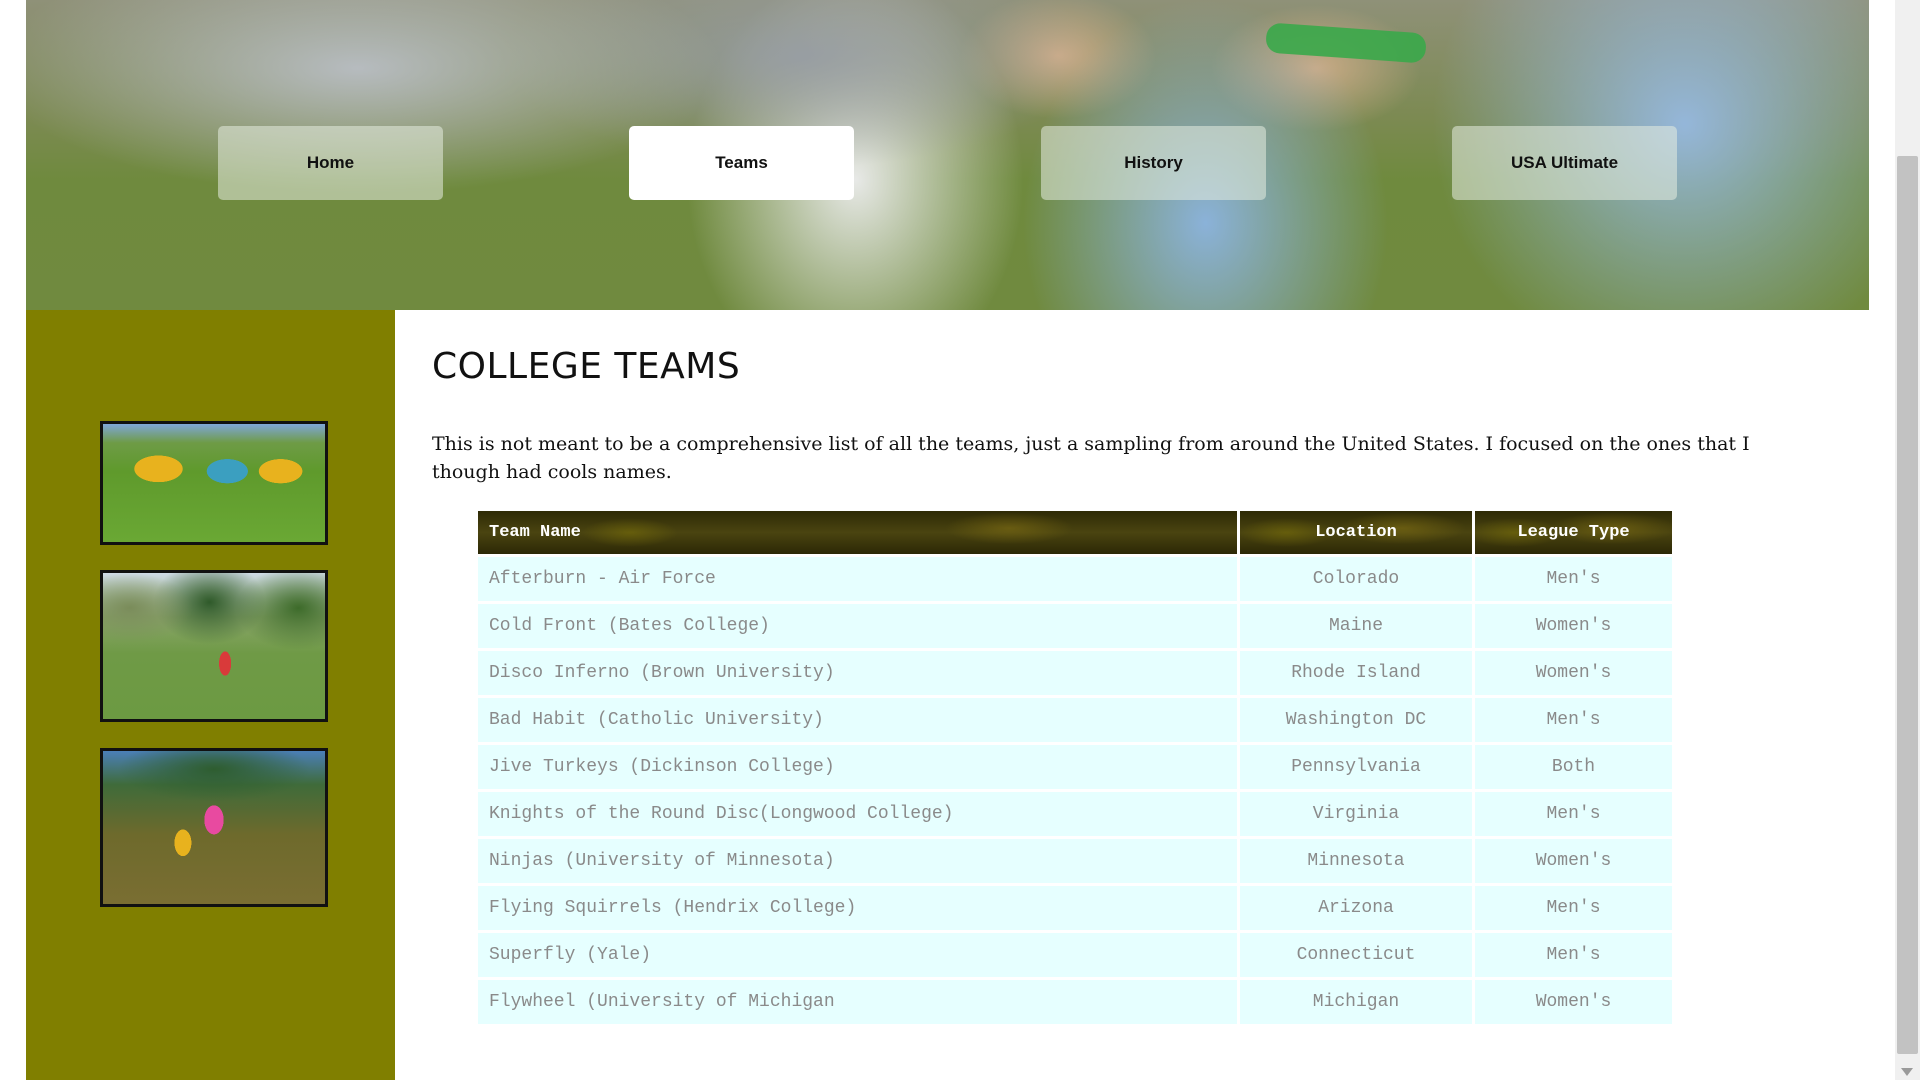  Describe the element at coordinates (1356, 767) in the screenshot. I see `cell-location: Pennsylvania` at that location.